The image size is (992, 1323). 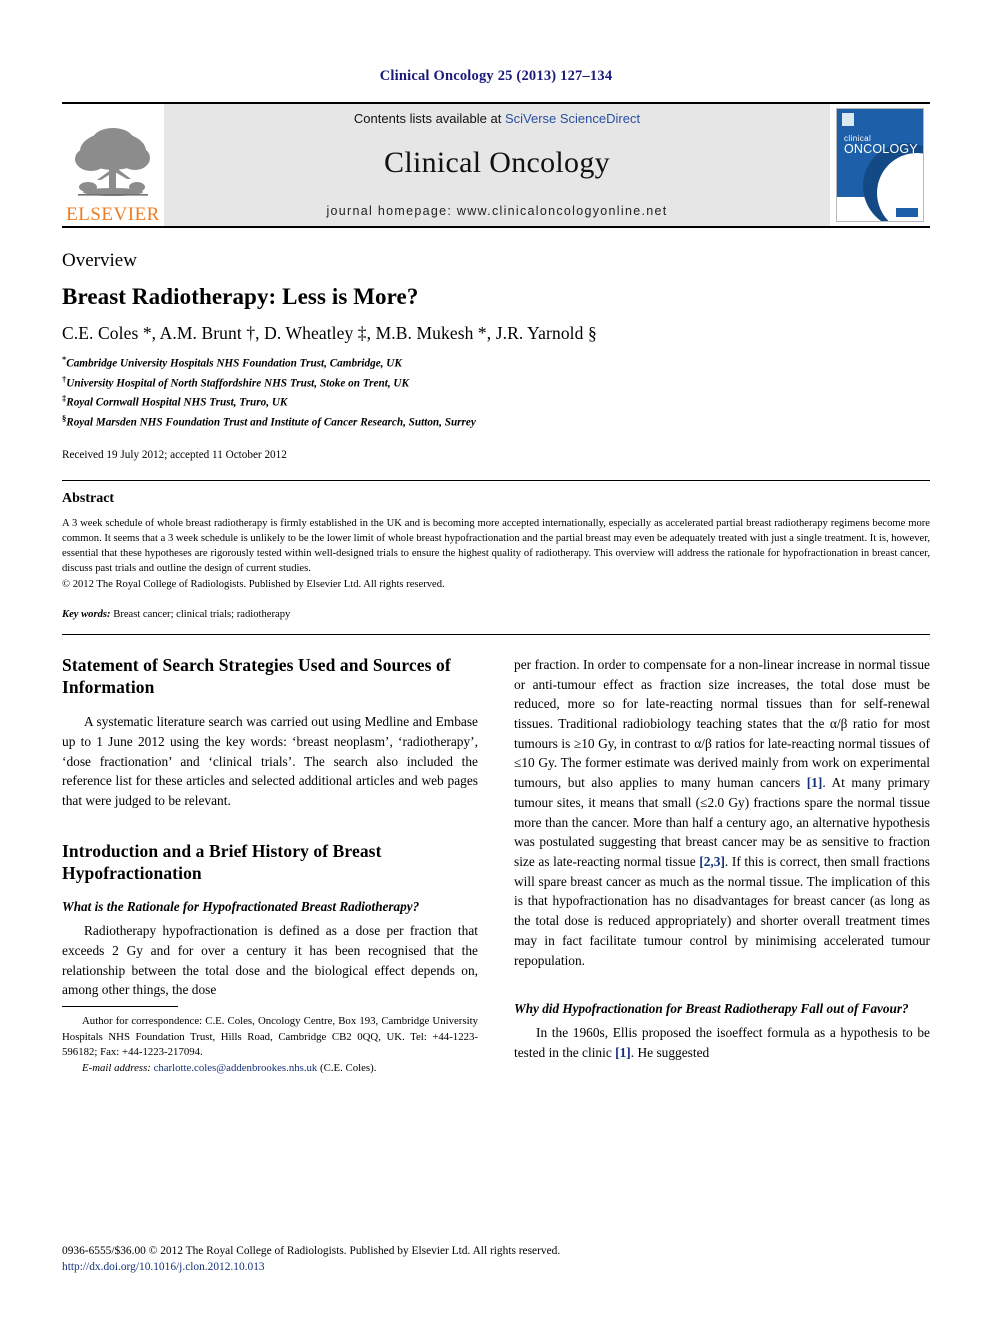 What do you see at coordinates (236, 1068) in the screenshot?
I see `footnote-email-link: charlotte.coles@addenbrookes.nhs.uk` at bounding box center [236, 1068].